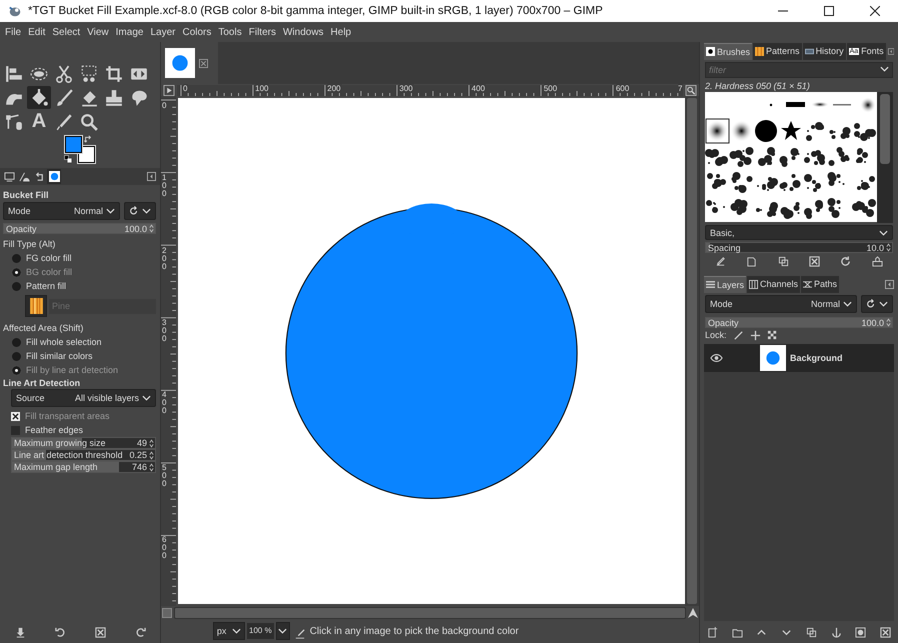 This screenshot has width=898, height=643. Describe the element at coordinates (54, 176) in the screenshot. I see `dock-tab` at that location.